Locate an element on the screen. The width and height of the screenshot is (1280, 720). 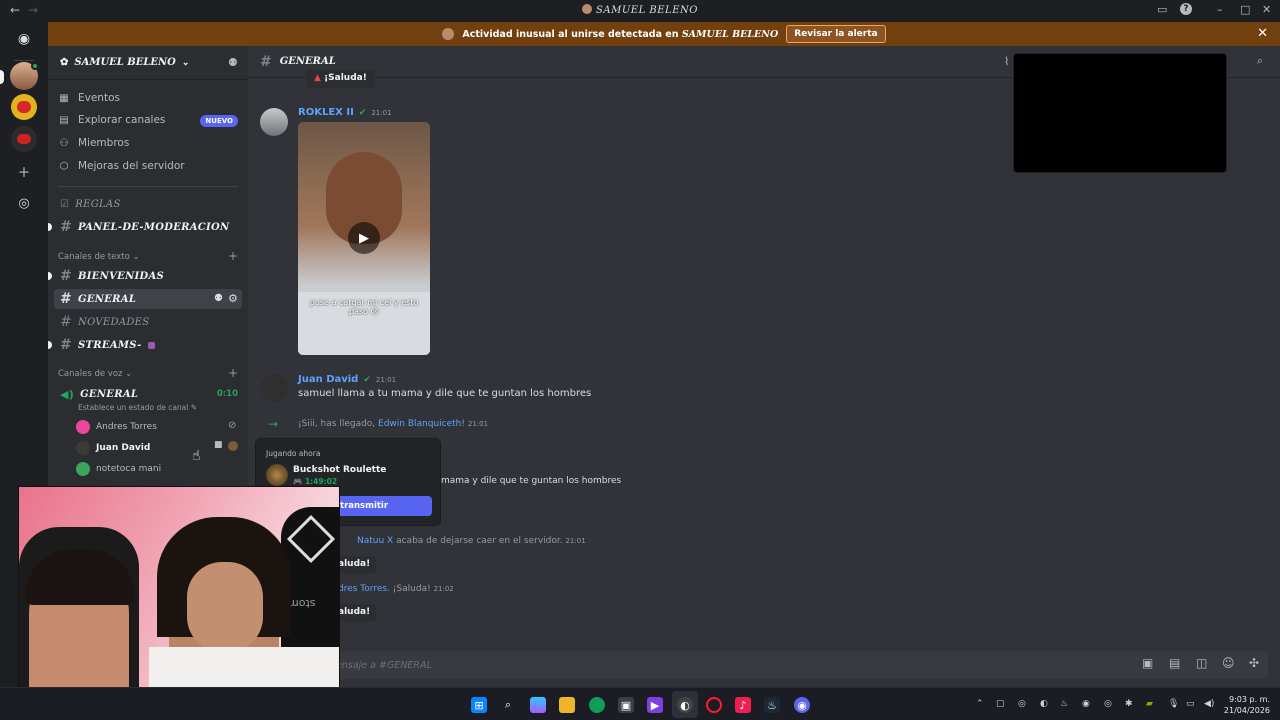
create-invite-icon: ⚉ is located at coordinates (218, 298).